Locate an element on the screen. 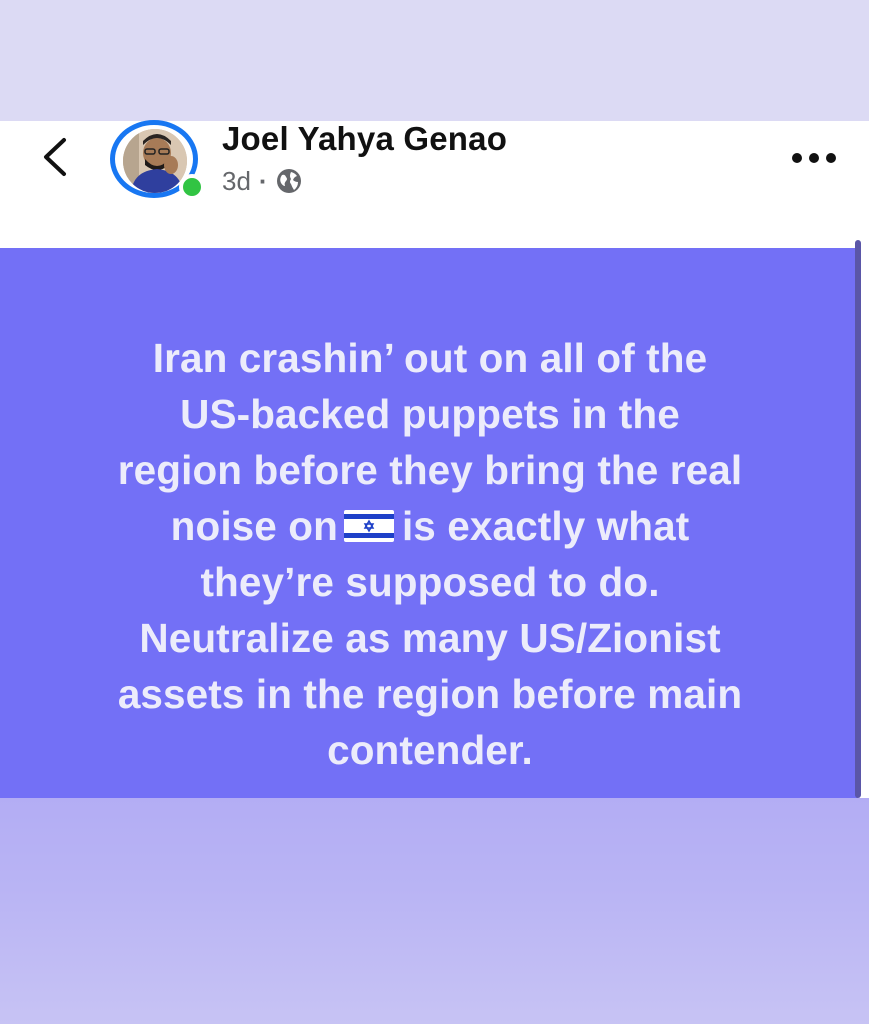  post-text-line: assets in the region before main is located at coordinates (430, 694).